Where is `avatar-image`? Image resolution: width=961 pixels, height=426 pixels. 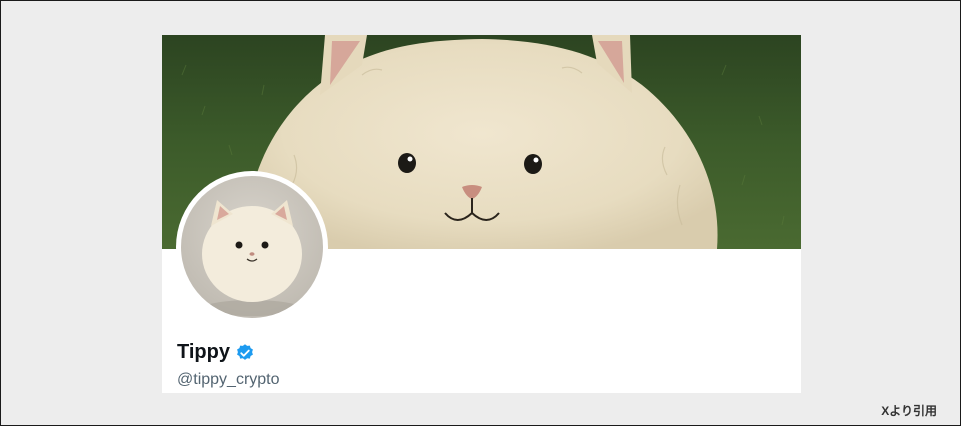
avatar-image is located at coordinates (252, 247).